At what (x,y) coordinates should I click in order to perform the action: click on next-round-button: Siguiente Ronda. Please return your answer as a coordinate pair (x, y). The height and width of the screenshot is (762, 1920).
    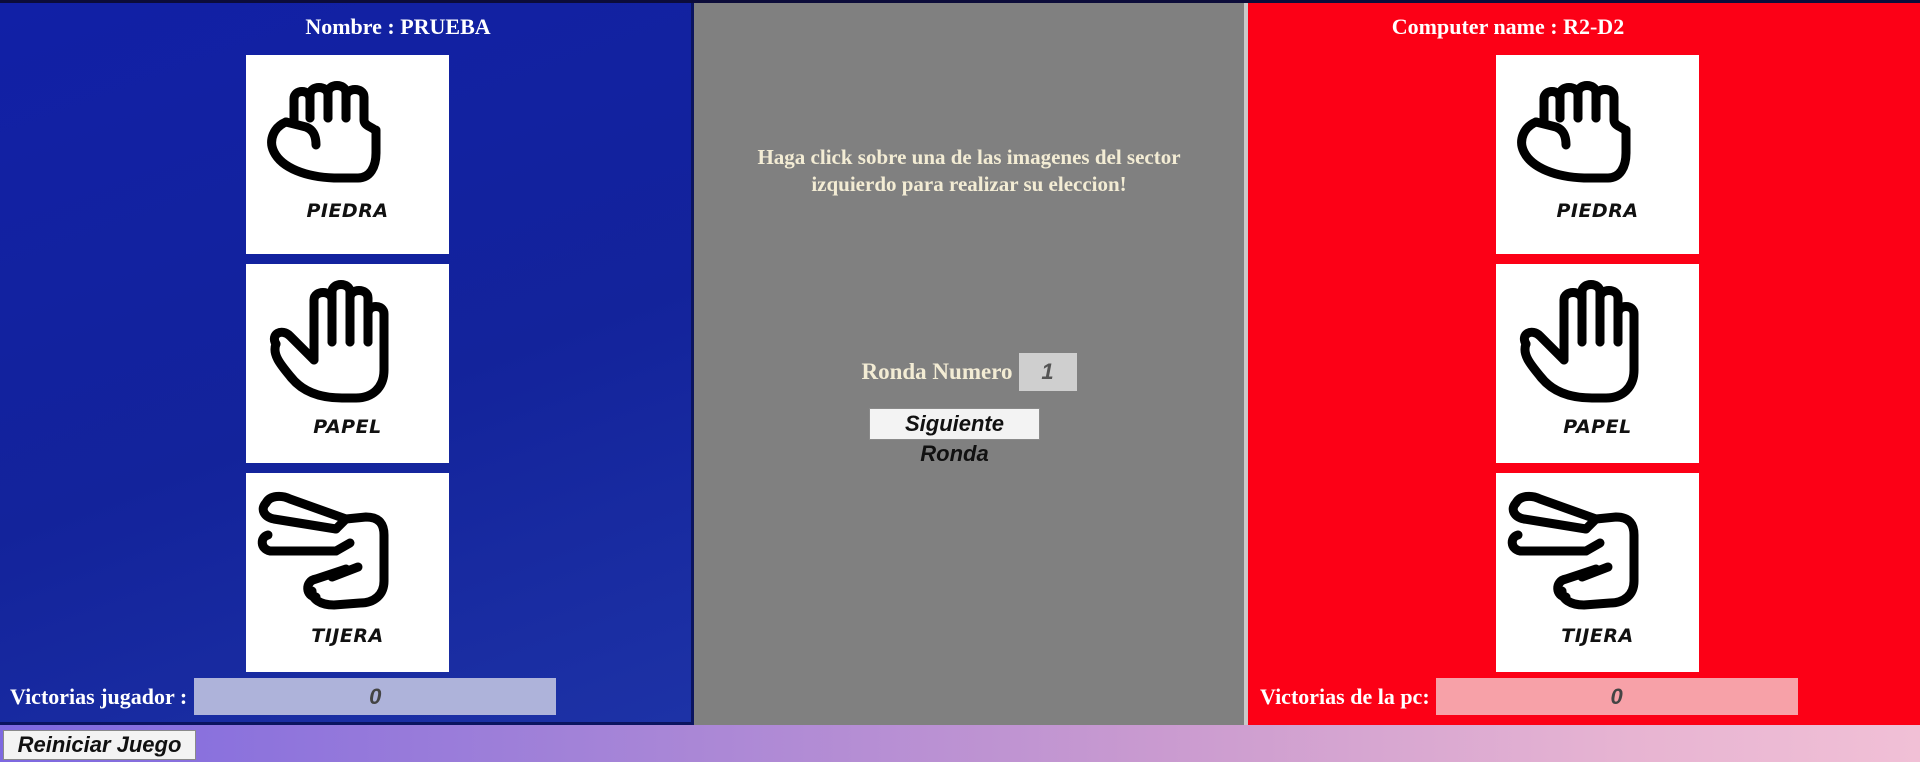
    Looking at the image, I should click on (954, 437).